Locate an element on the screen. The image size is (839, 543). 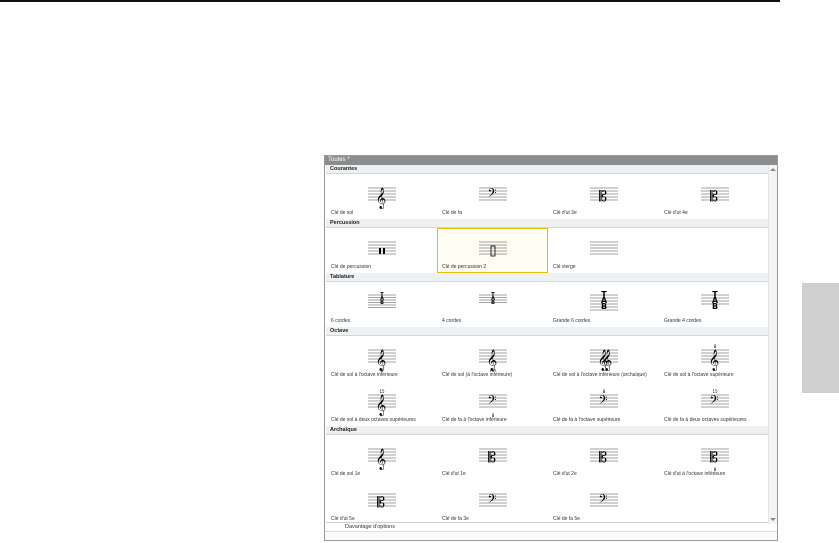
clef-cell-0-2: 𝄡 Clé d'ut 3e is located at coordinates (603, 196).